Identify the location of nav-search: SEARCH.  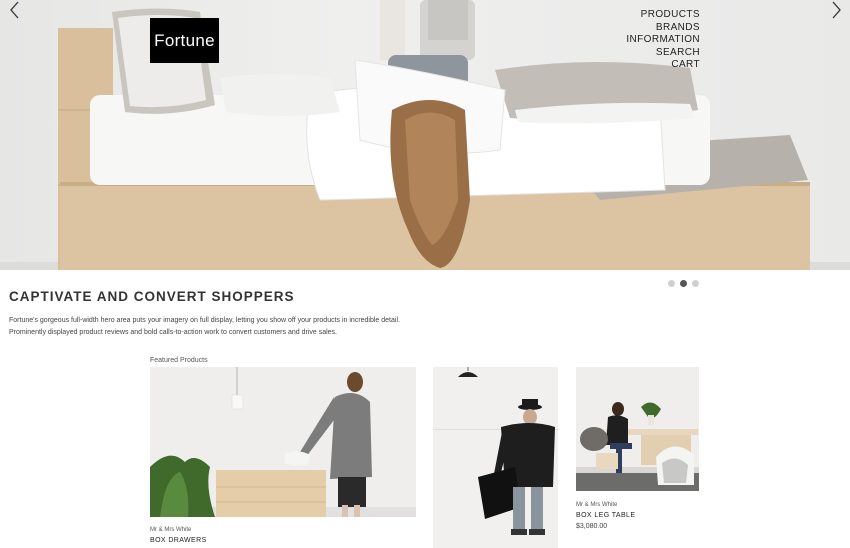
(663, 53).